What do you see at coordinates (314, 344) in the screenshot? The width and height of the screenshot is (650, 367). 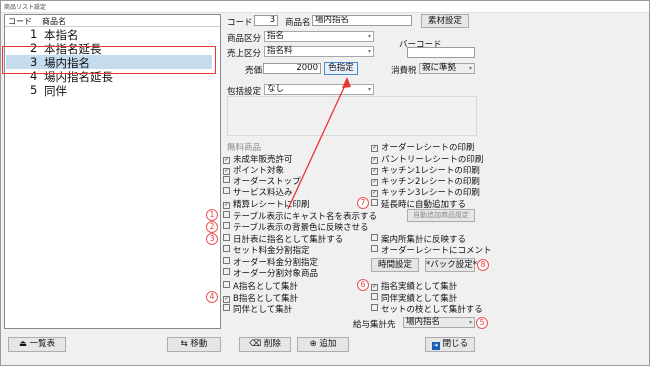 I see `add-icon: ⊕` at bounding box center [314, 344].